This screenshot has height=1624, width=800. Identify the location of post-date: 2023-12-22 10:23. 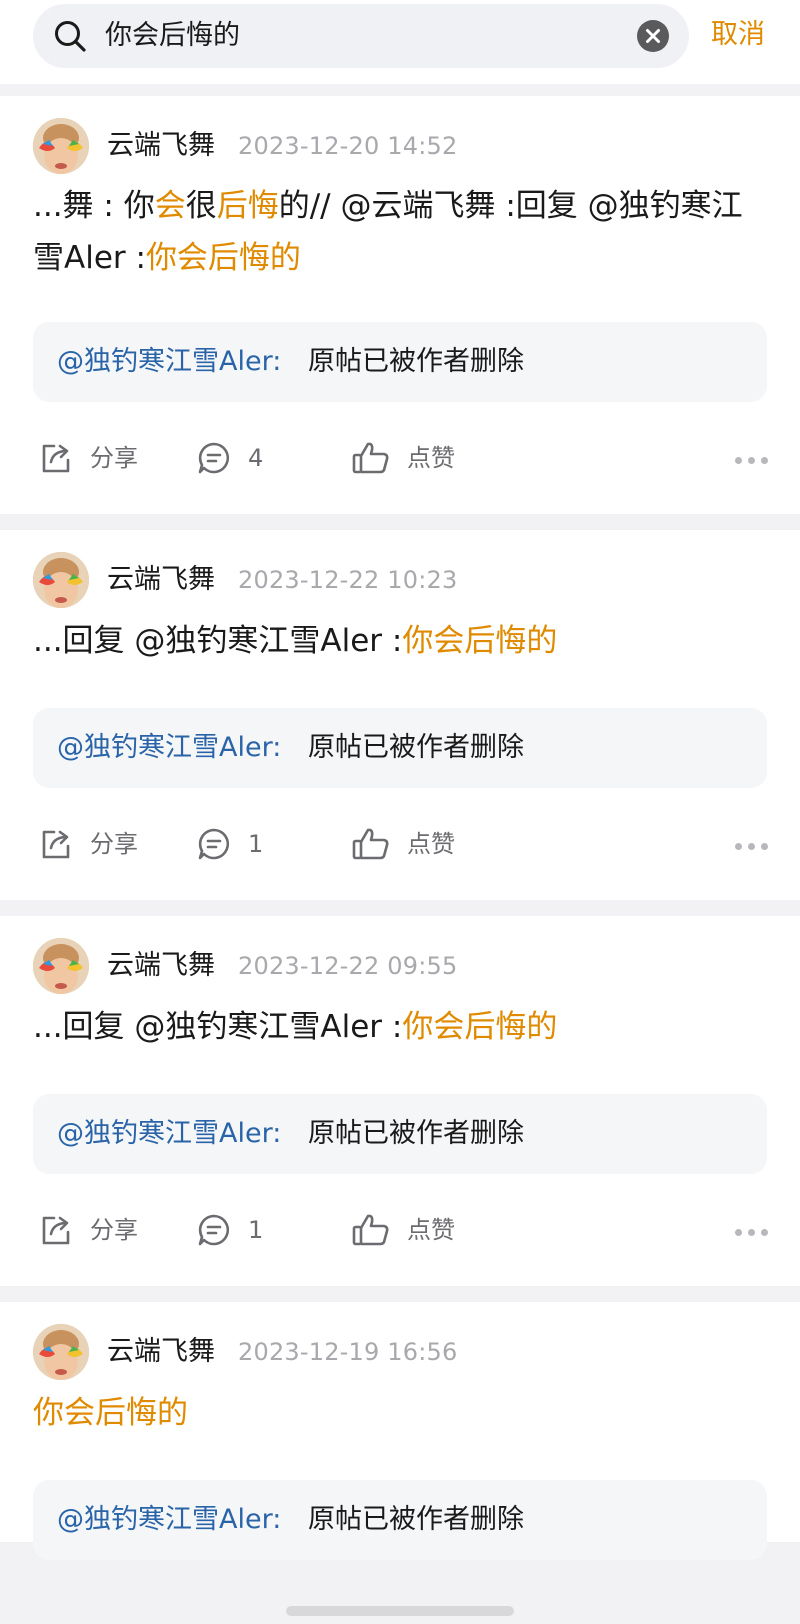
(348, 580).